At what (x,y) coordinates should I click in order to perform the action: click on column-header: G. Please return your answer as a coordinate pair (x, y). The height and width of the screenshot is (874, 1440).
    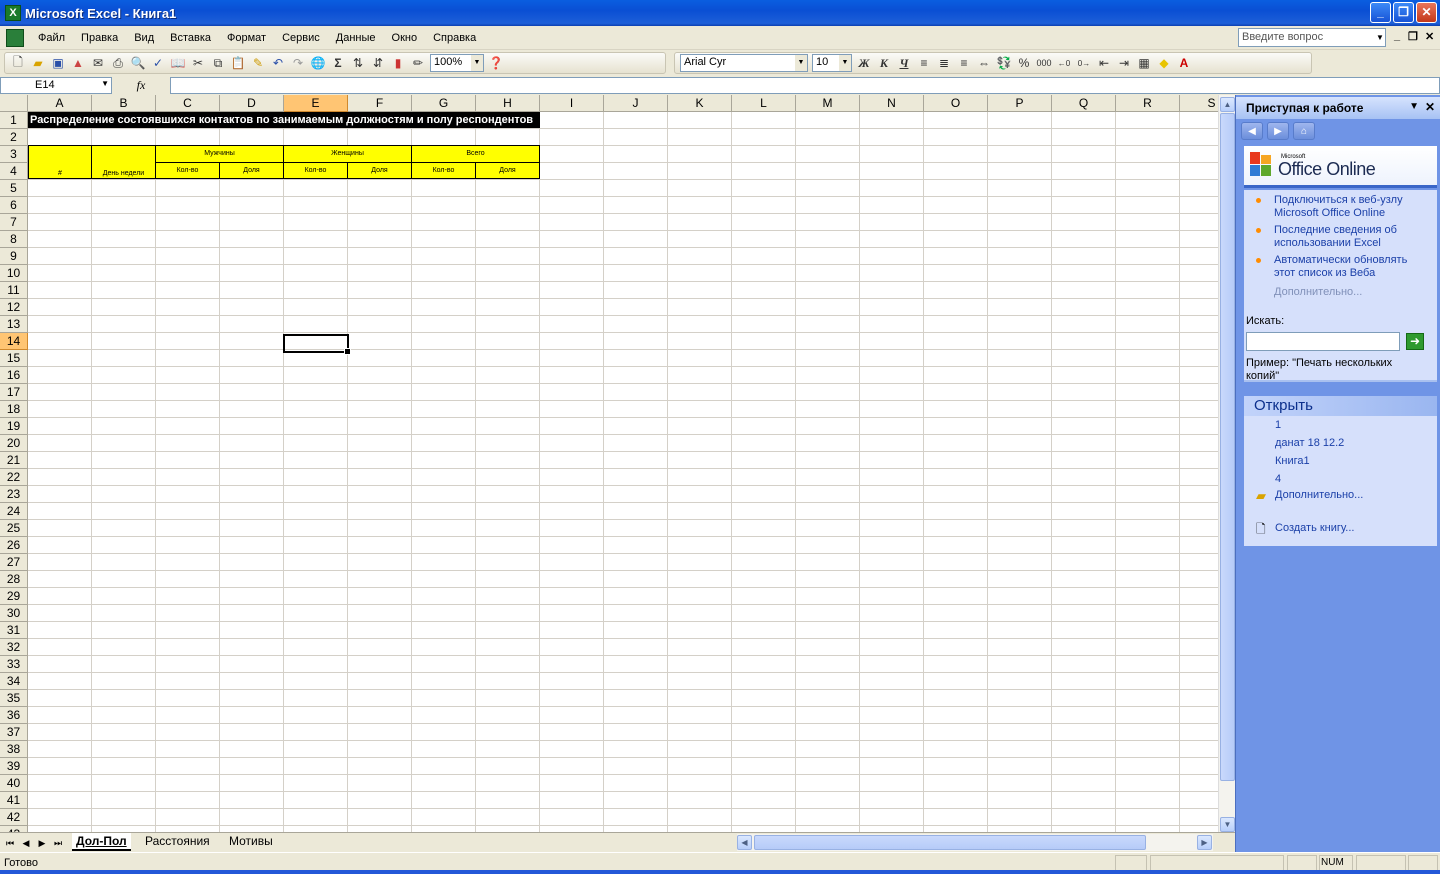
    Looking at the image, I should click on (444, 103).